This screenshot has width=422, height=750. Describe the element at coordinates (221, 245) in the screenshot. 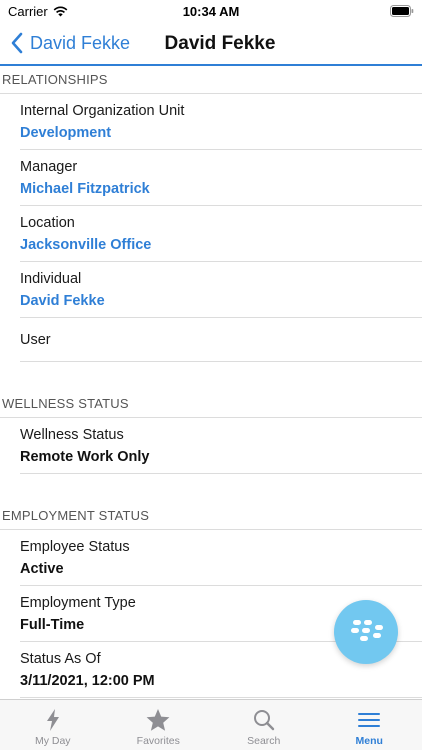

I see `field-value-link: Jacksonville Office` at that location.